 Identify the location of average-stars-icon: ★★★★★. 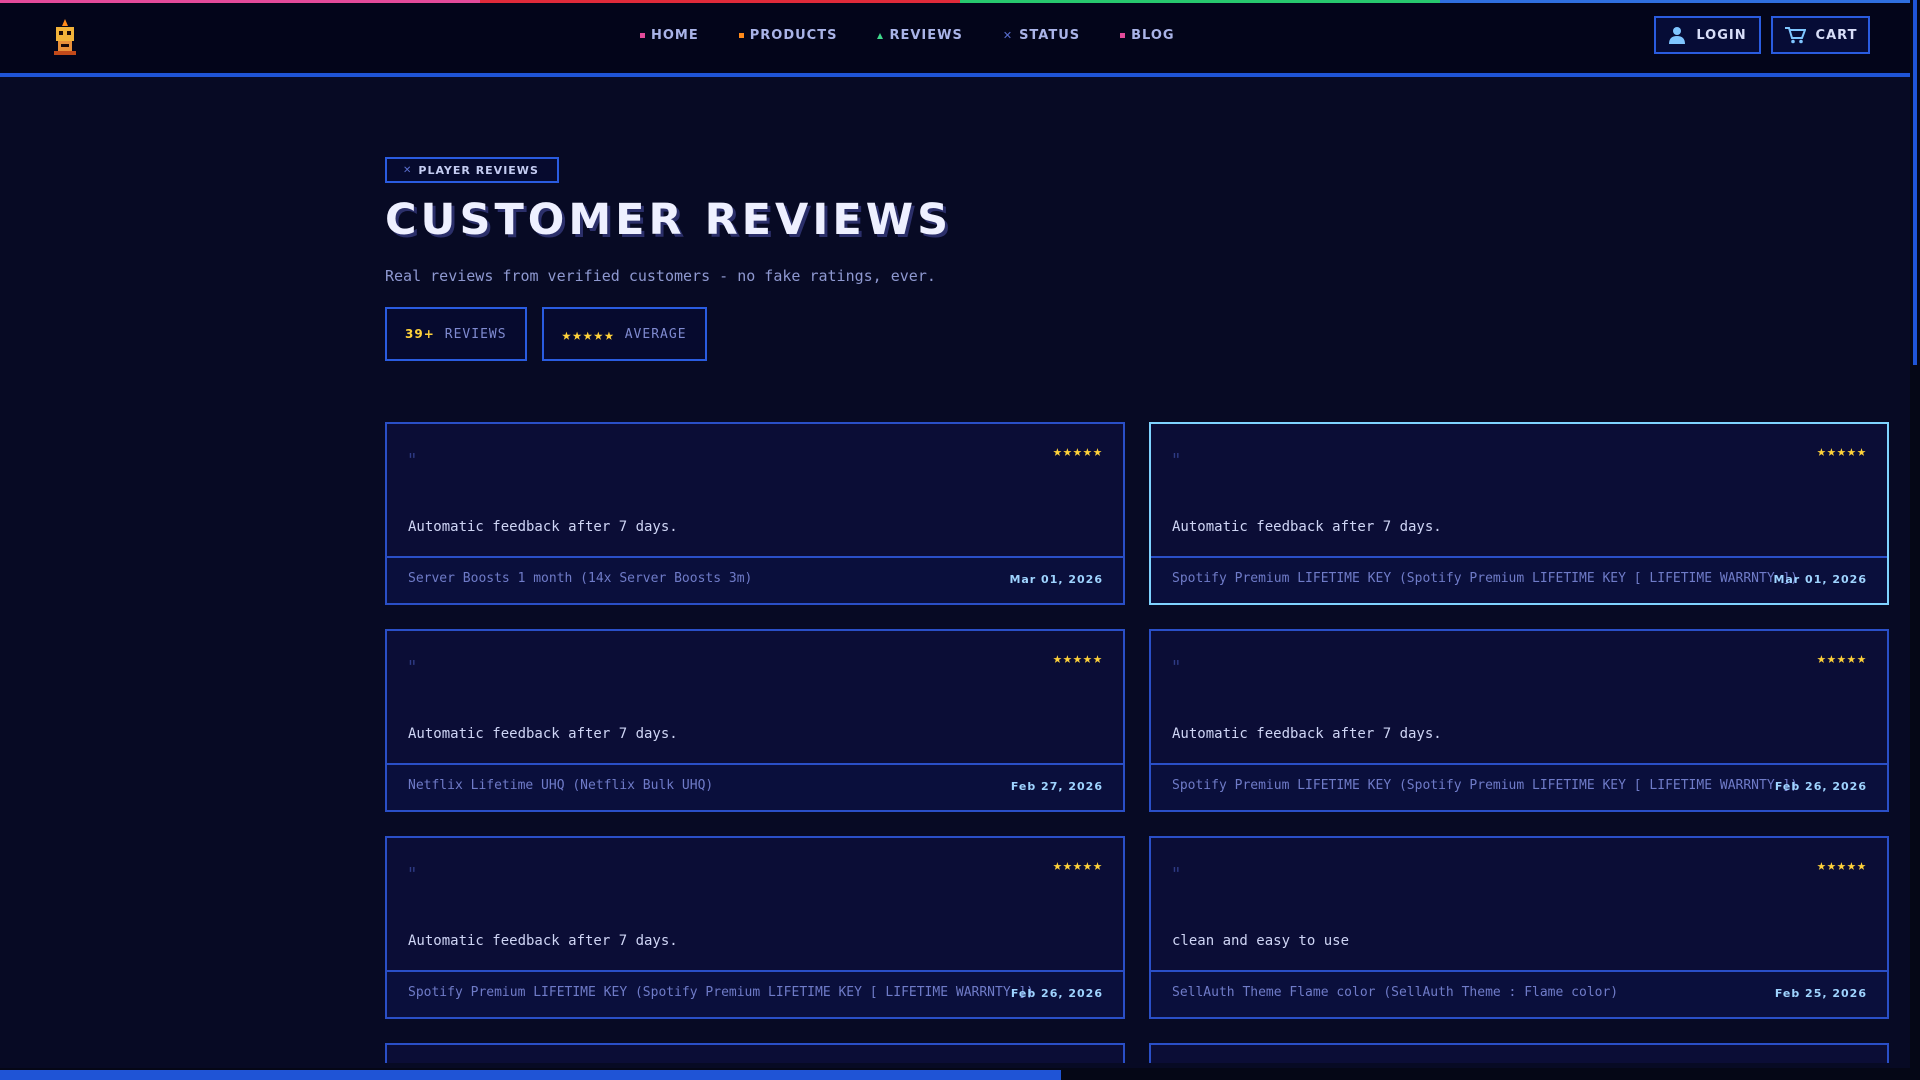
(588, 334).